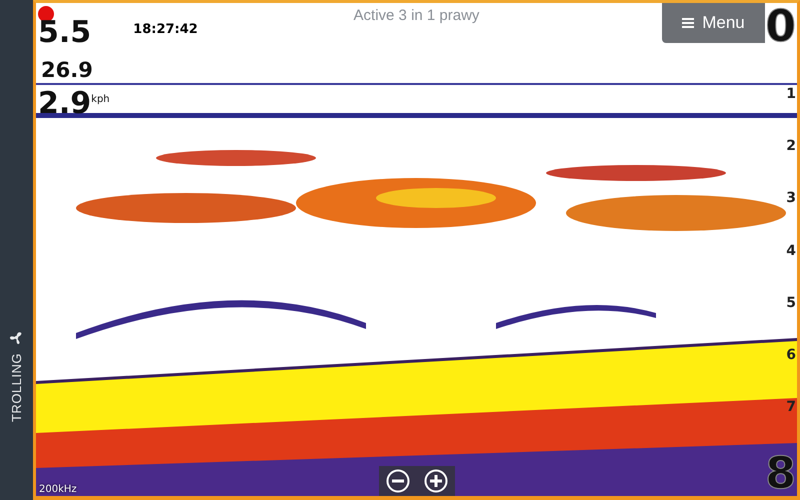 The width and height of the screenshot is (800, 500). What do you see at coordinates (791, 303) in the screenshot?
I see `depth-mark: 5` at bounding box center [791, 303].